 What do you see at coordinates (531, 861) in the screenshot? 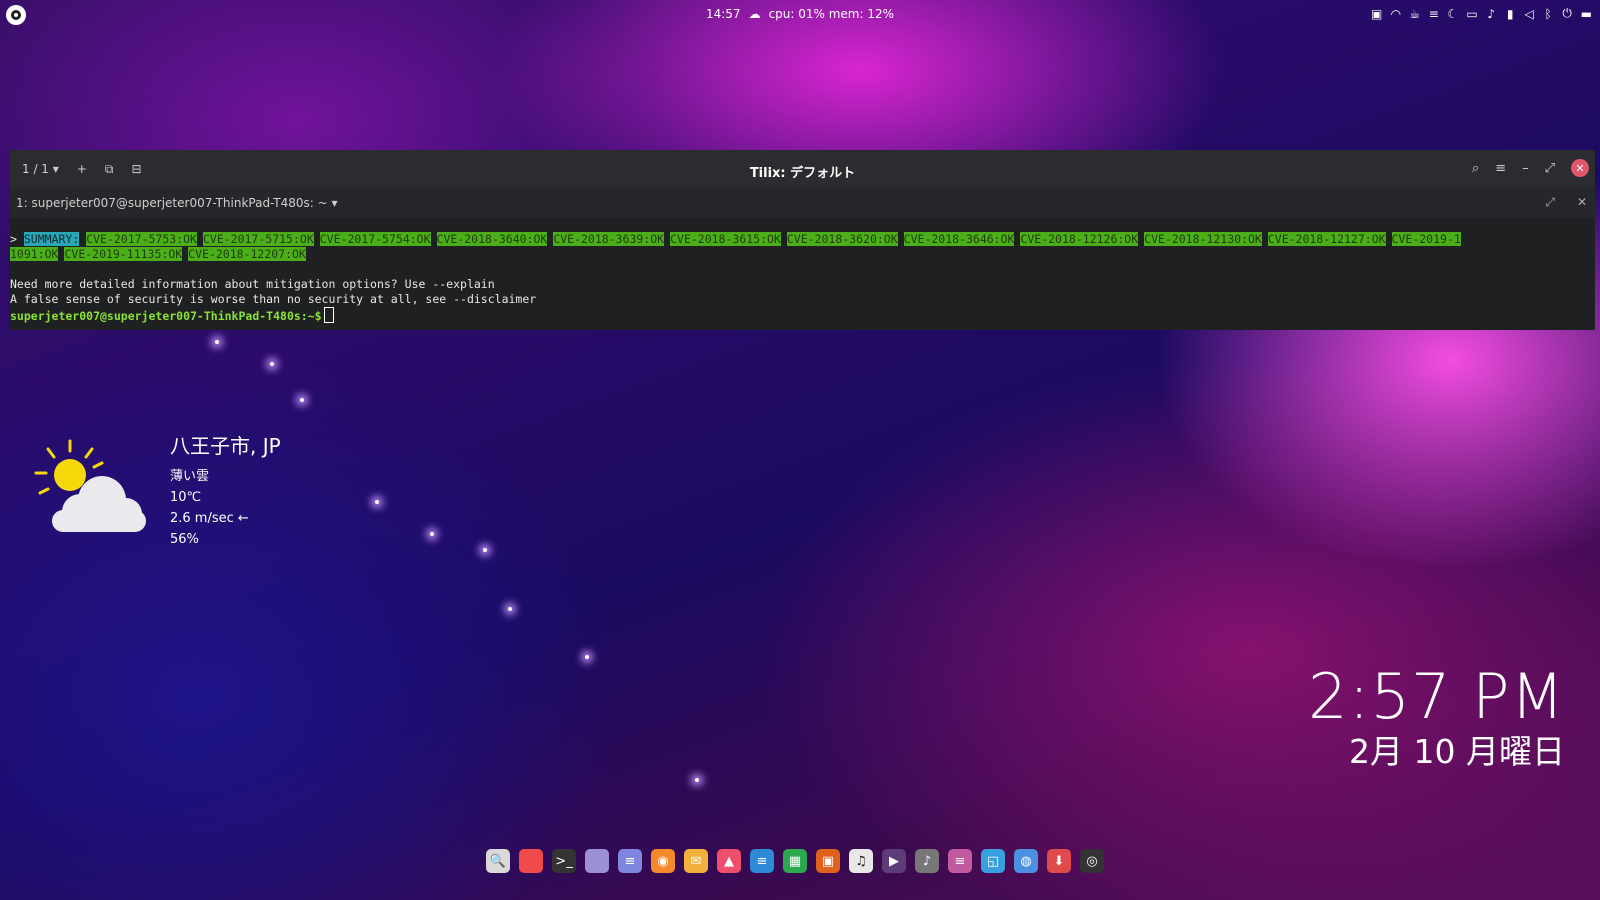
I see `calendar-app-icon` at bounding box center [531, 861].